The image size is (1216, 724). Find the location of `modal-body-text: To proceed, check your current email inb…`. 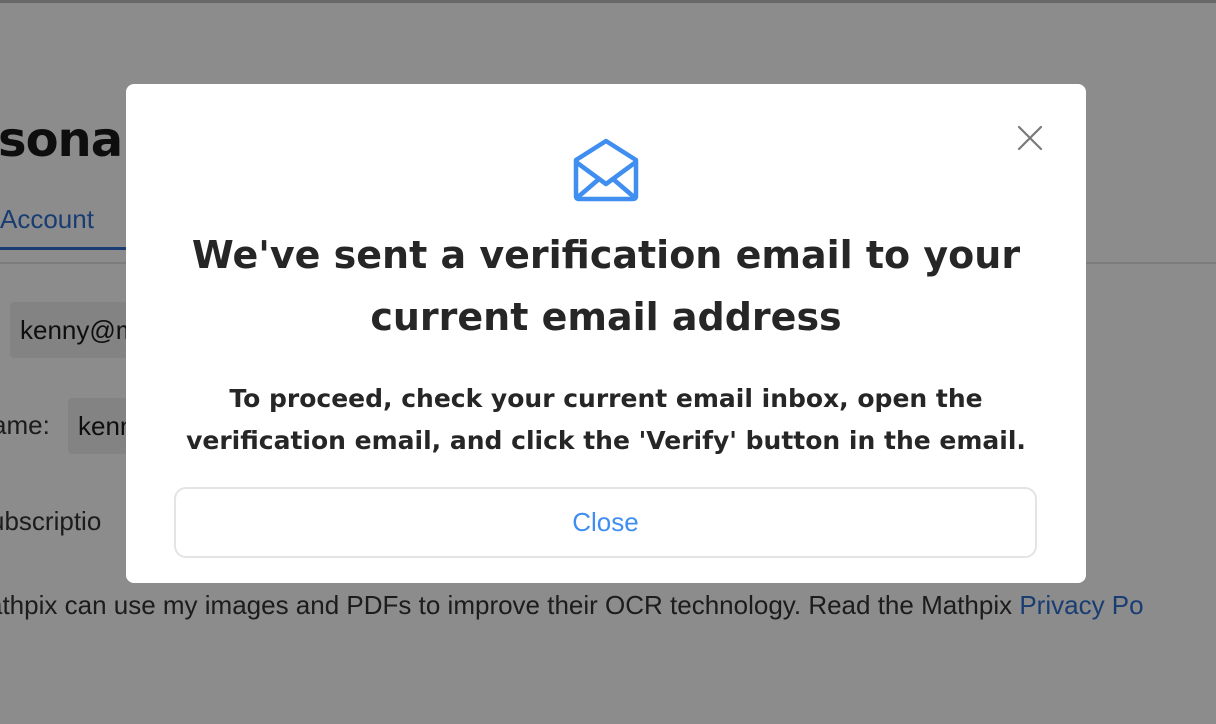

modal-body-text: To proceed, check your current email inb… is located at coordinates (606, 419).